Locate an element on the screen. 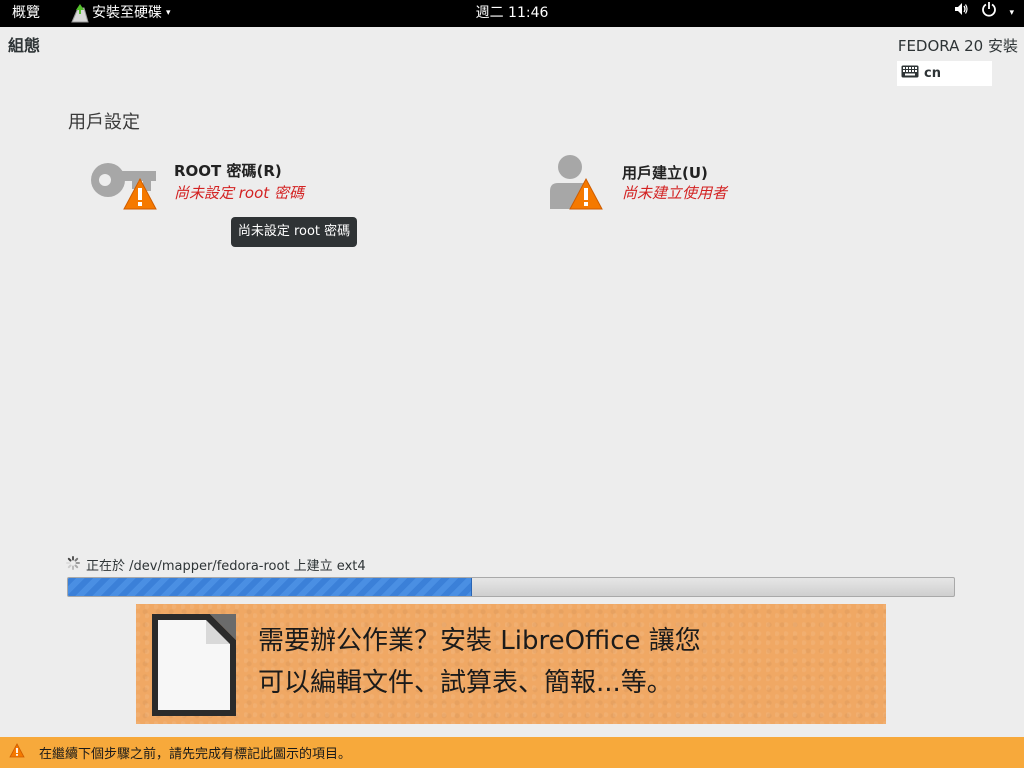  keyboard-icon is located at coordinates (910, 73).